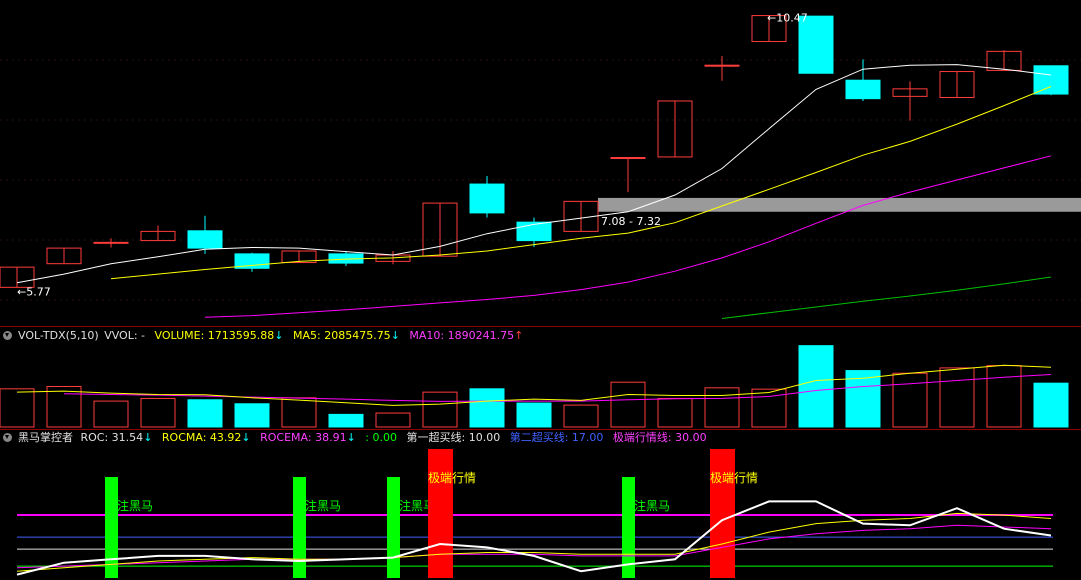 The height and width of the screenshot is (580, 1081). Describe the element at coordinates (839, 204) in the screenshot. I see `price-band` at that location.